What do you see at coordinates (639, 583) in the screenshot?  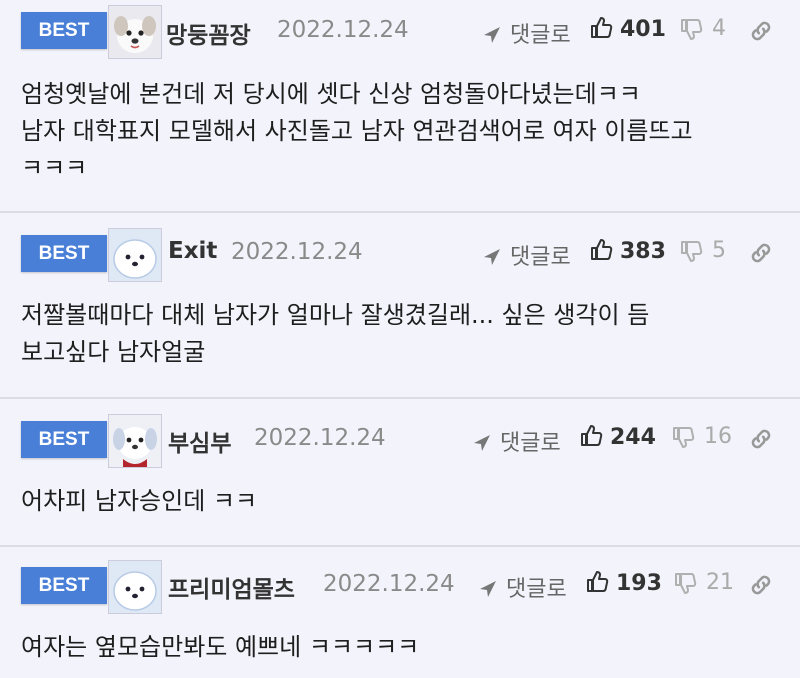 I see `like-count: 193` at bounding box center [639, 583].